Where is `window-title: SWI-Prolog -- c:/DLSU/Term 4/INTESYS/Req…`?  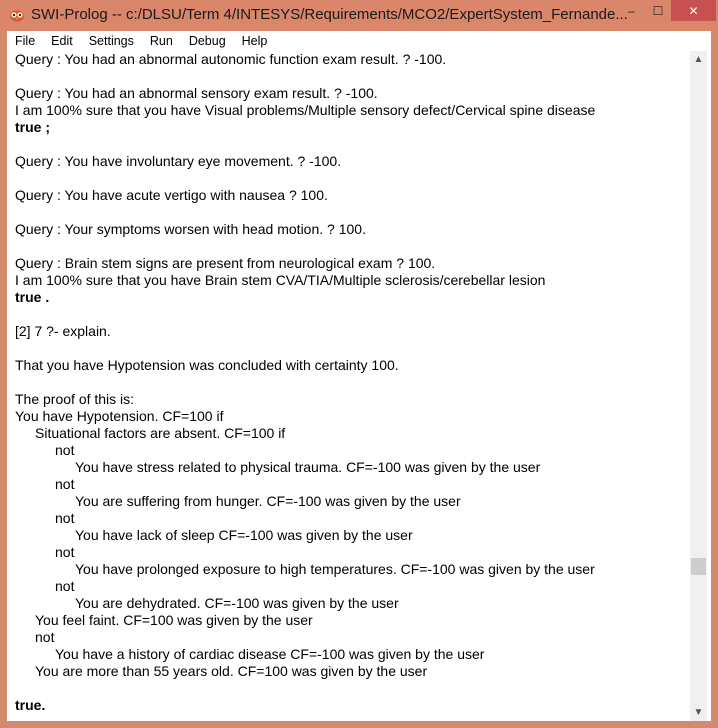
window-title: SWI-Prolog -- c:/DLSU/Term 4/INTESYS/Req… is located at coordinates (329, 14).